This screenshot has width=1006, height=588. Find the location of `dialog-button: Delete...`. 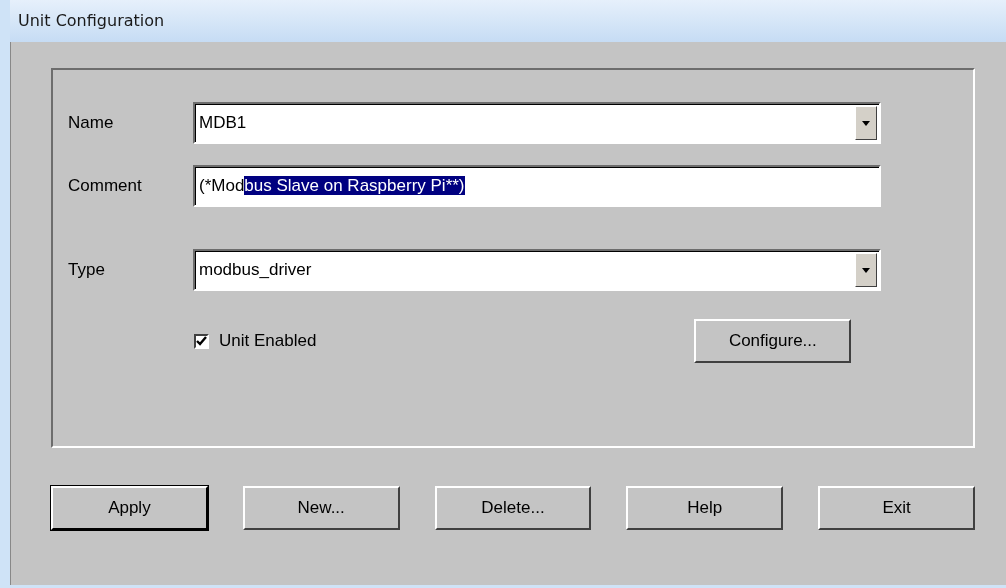

dialog-button: Delete... is located at coordinates (513, 508).